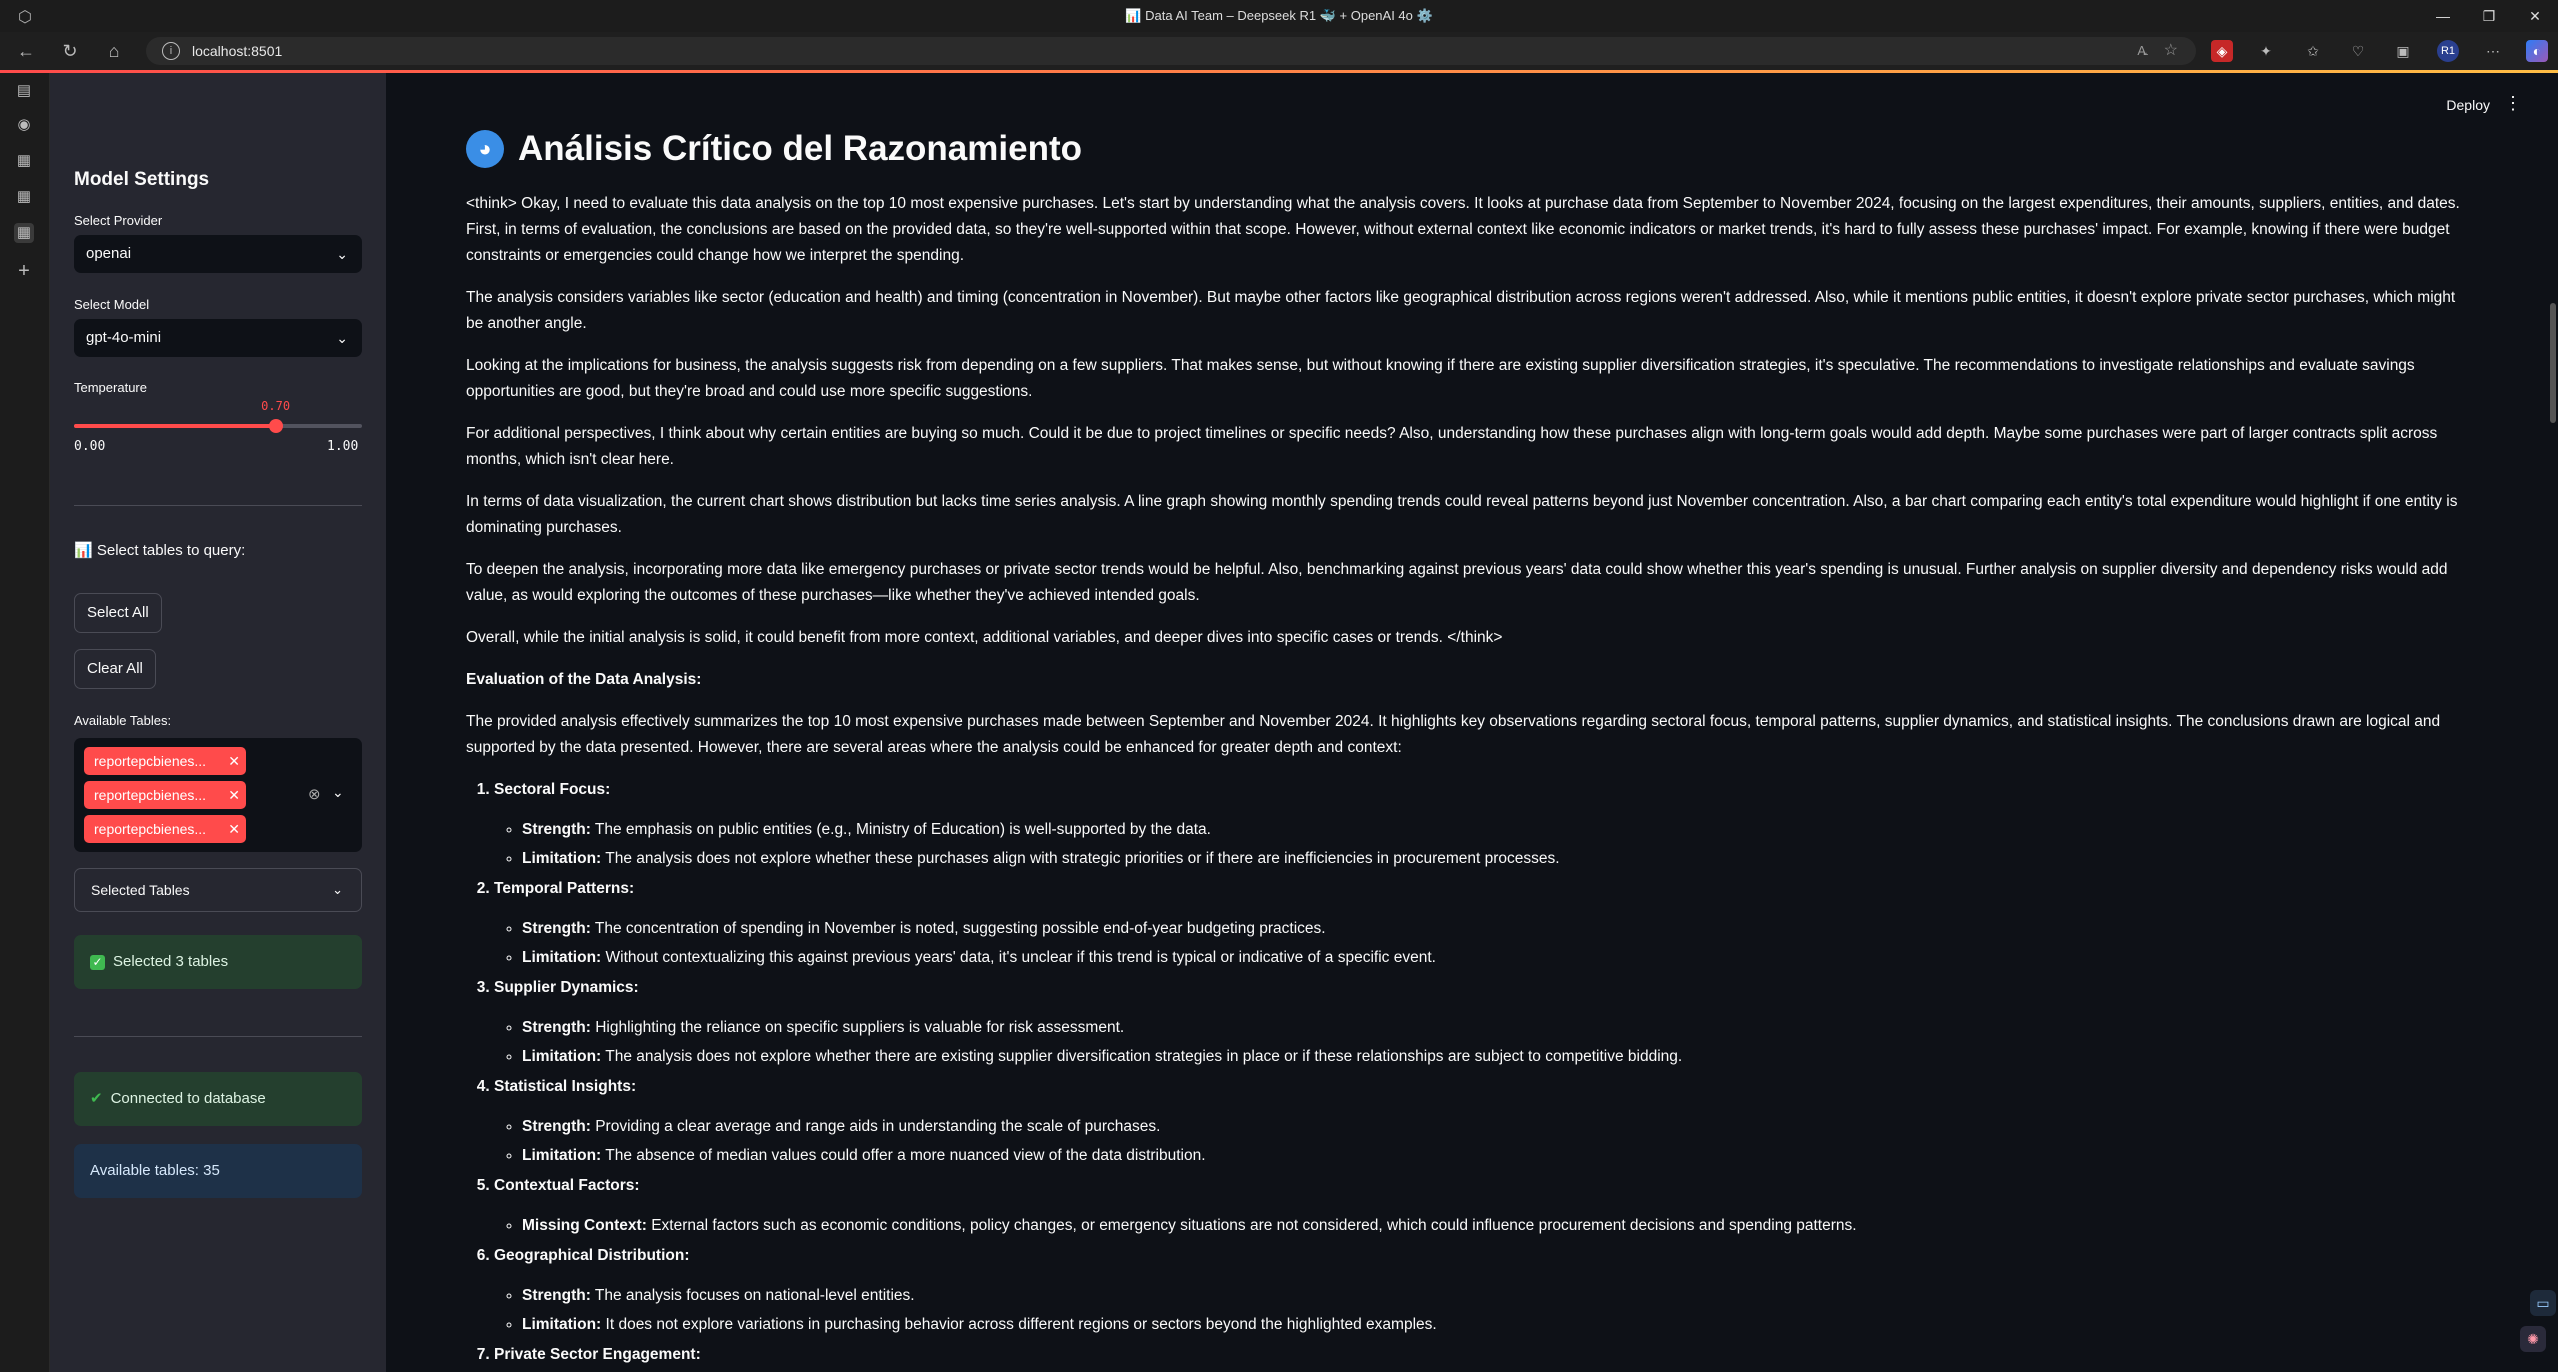 Image resolution: width=2558 pixels, height=1372 pixels. I want to click on pinned-tab-icon-2: ▦, so click(24, 197).